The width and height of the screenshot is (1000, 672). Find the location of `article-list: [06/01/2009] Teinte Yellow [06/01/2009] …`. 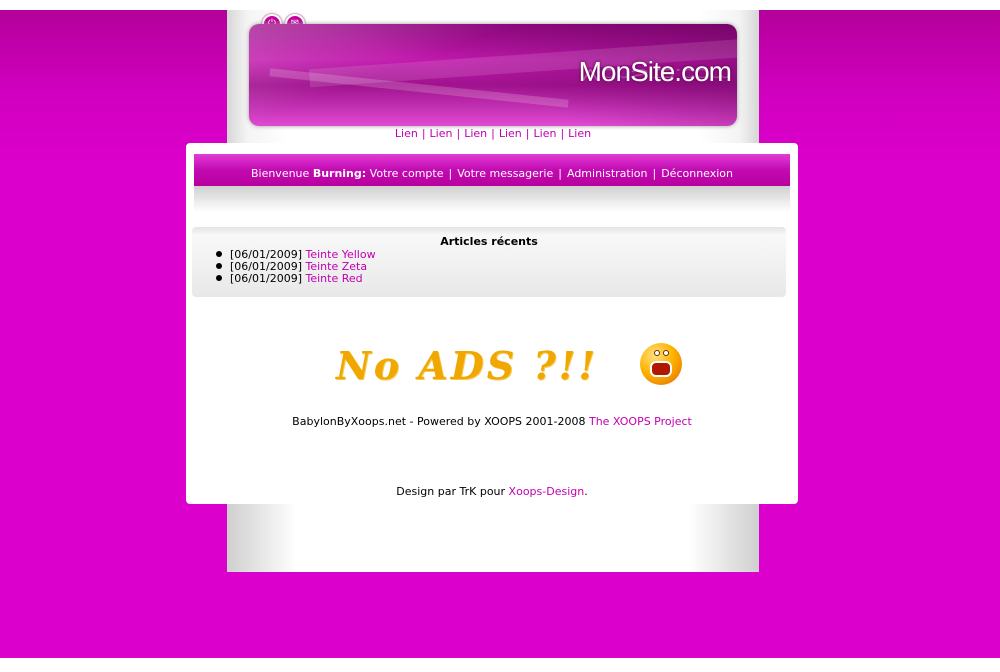

article-list: [06/01/2009] Teinte Yellow [06/01/2009] … is located at coordinates (296, 267).